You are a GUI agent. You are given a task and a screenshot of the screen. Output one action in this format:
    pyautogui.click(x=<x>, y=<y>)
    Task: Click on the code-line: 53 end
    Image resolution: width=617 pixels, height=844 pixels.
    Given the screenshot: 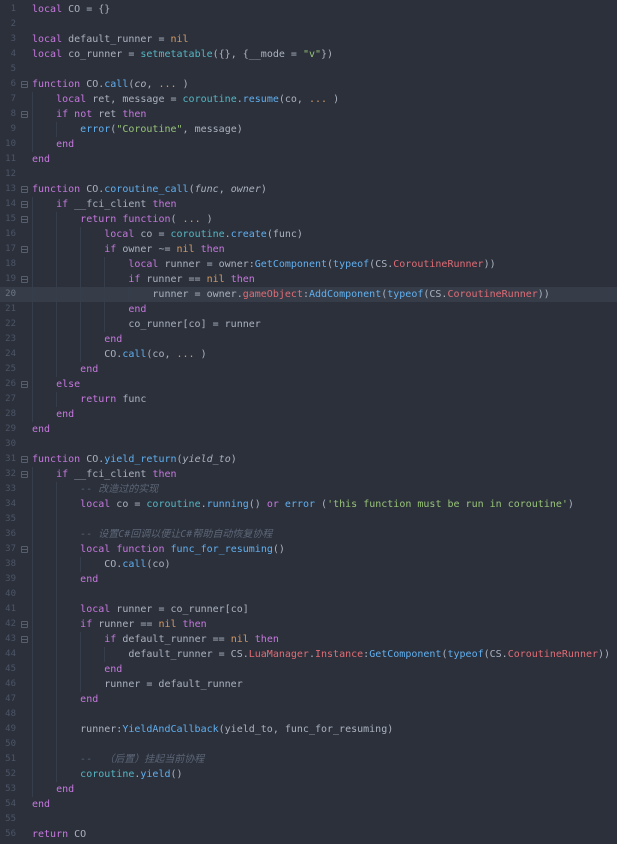 What is the action you would take?
    pyautogui.click(x=308, y=789)
    